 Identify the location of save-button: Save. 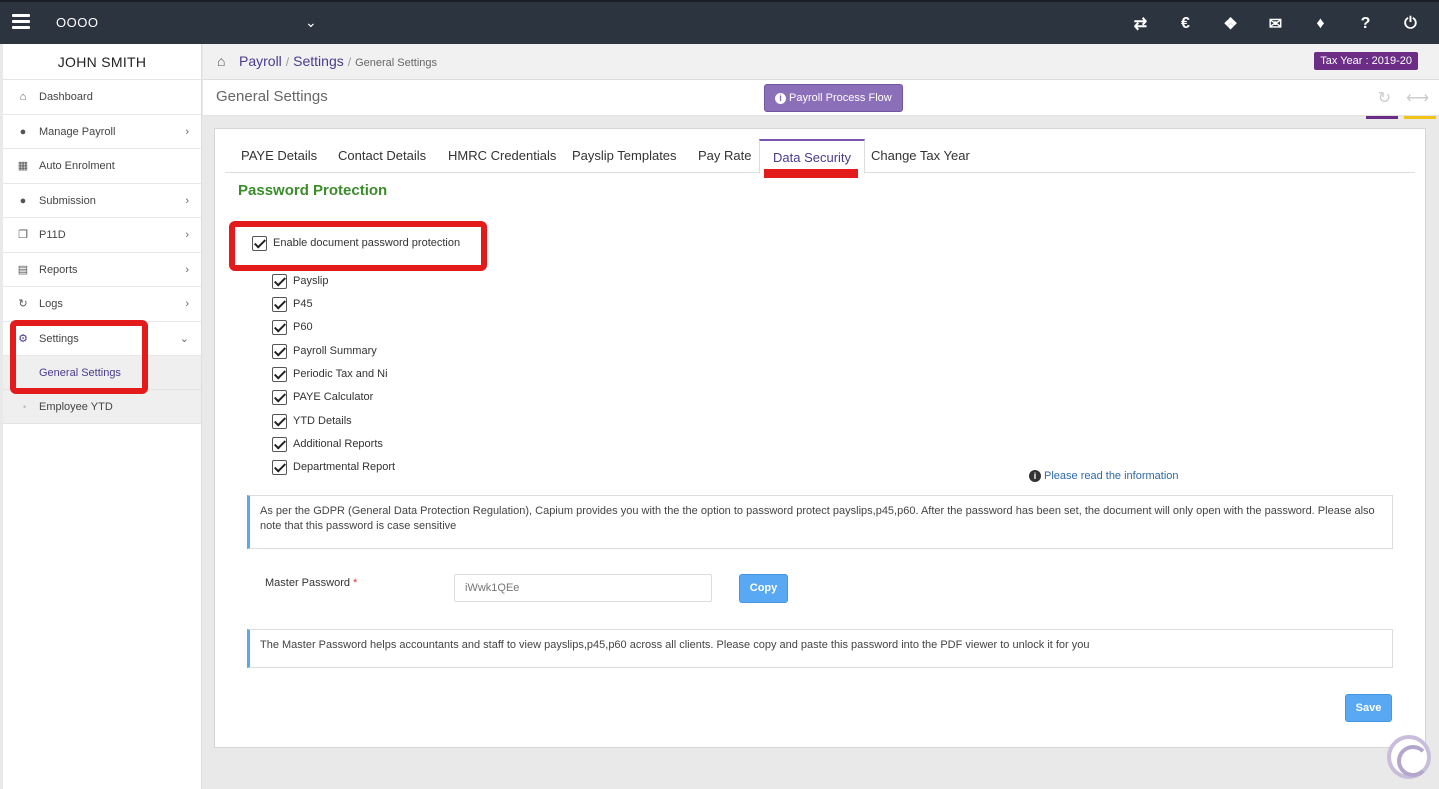
(1368, 708).